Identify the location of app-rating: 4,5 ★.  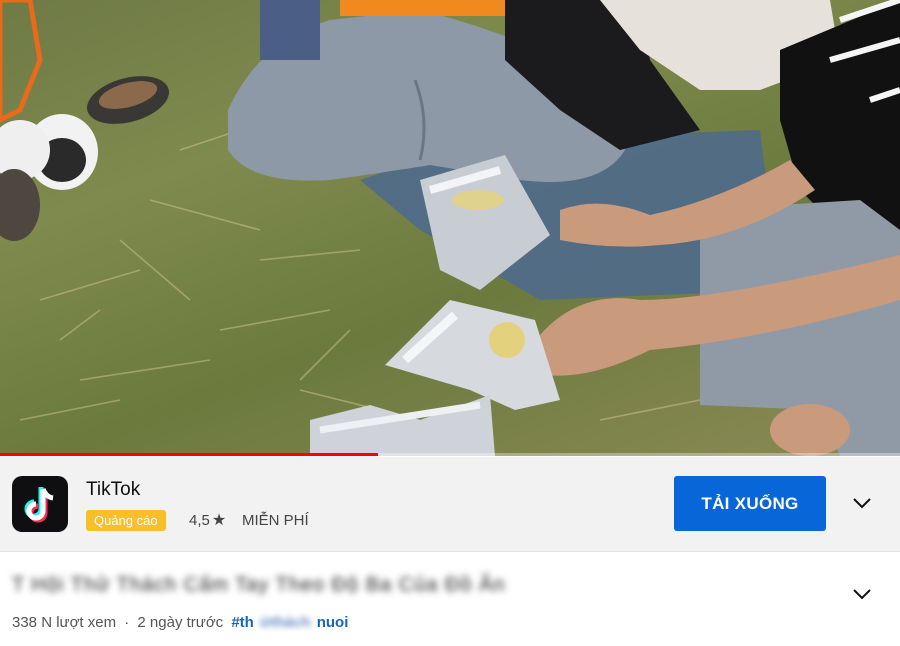
(207, 520).